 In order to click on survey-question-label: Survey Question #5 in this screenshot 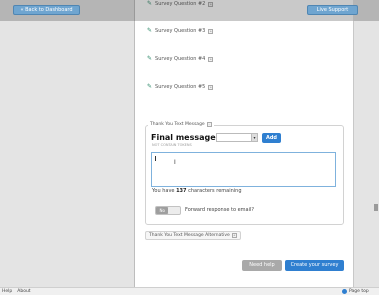, I will do `click(180, 87)`.